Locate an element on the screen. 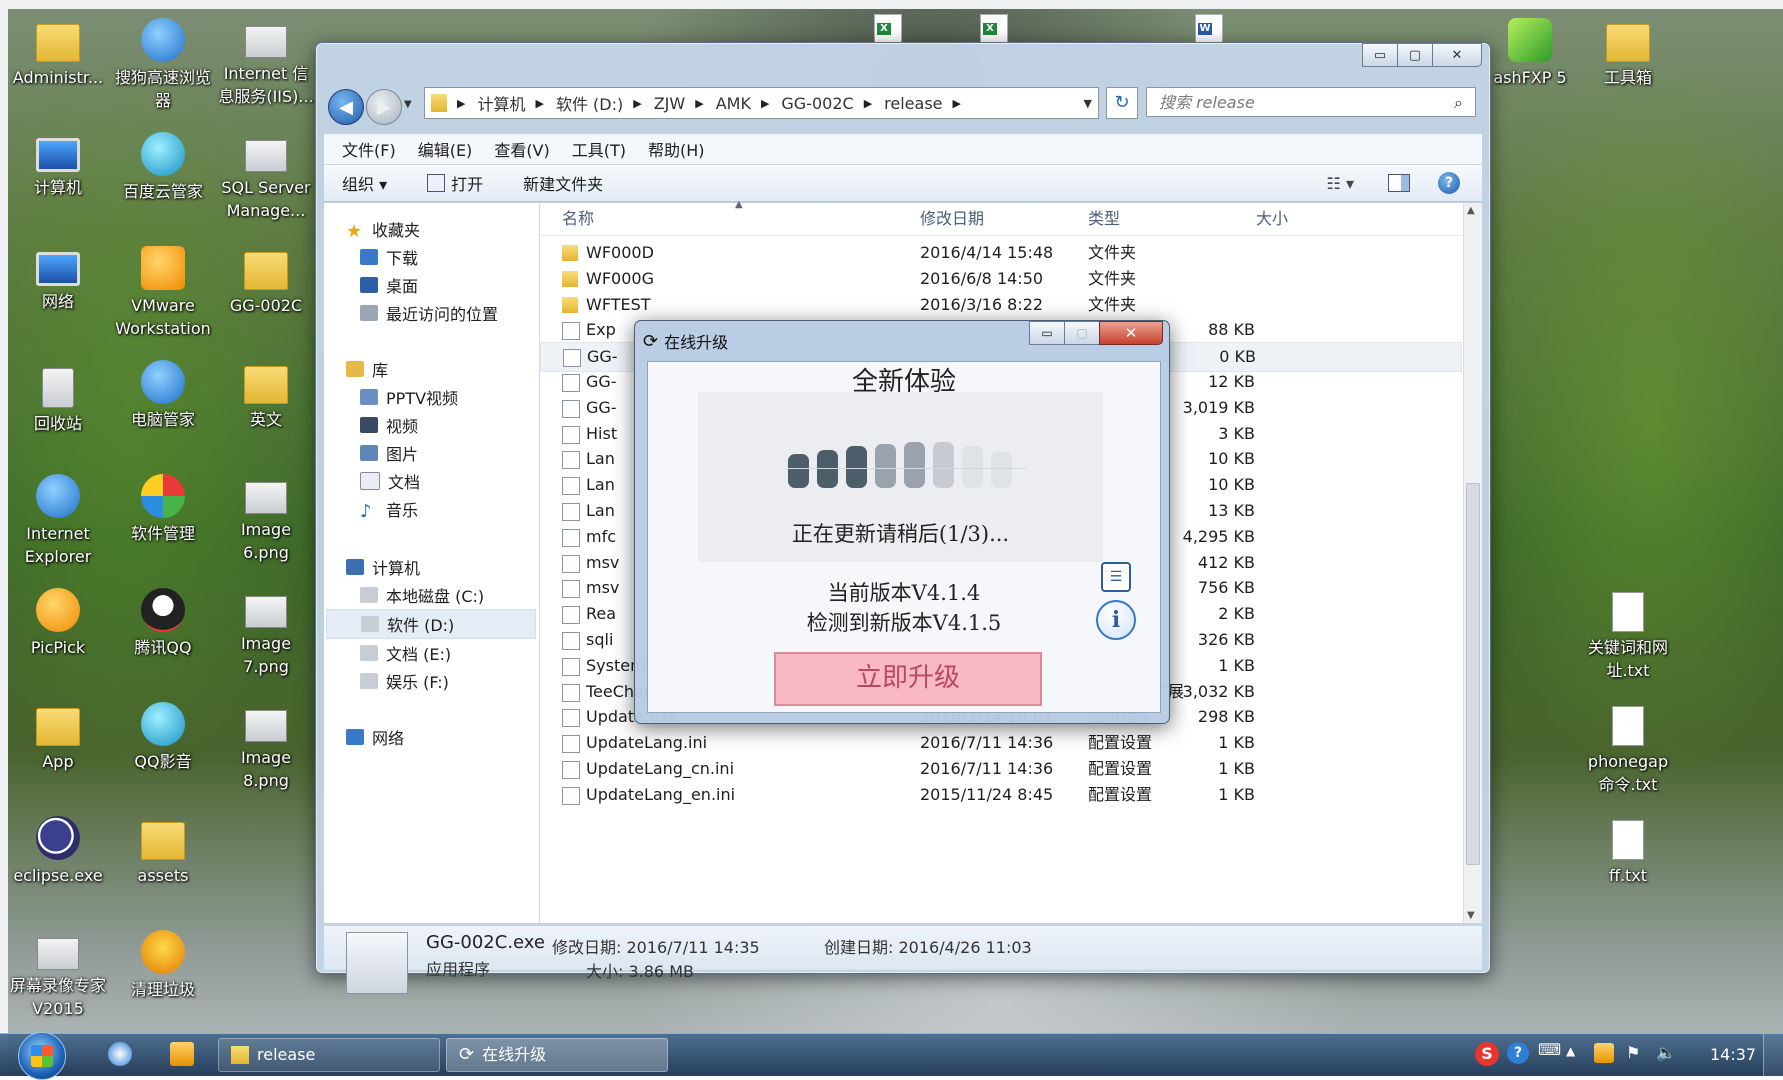 This screenshot has height=1080, width=1783. desktop-icon-phonegap-txt: phonegap 命令.txt is located at coordinates (1628, 751).